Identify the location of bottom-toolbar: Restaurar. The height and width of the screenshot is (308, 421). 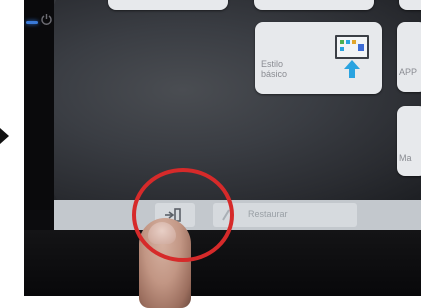
(237, 215).